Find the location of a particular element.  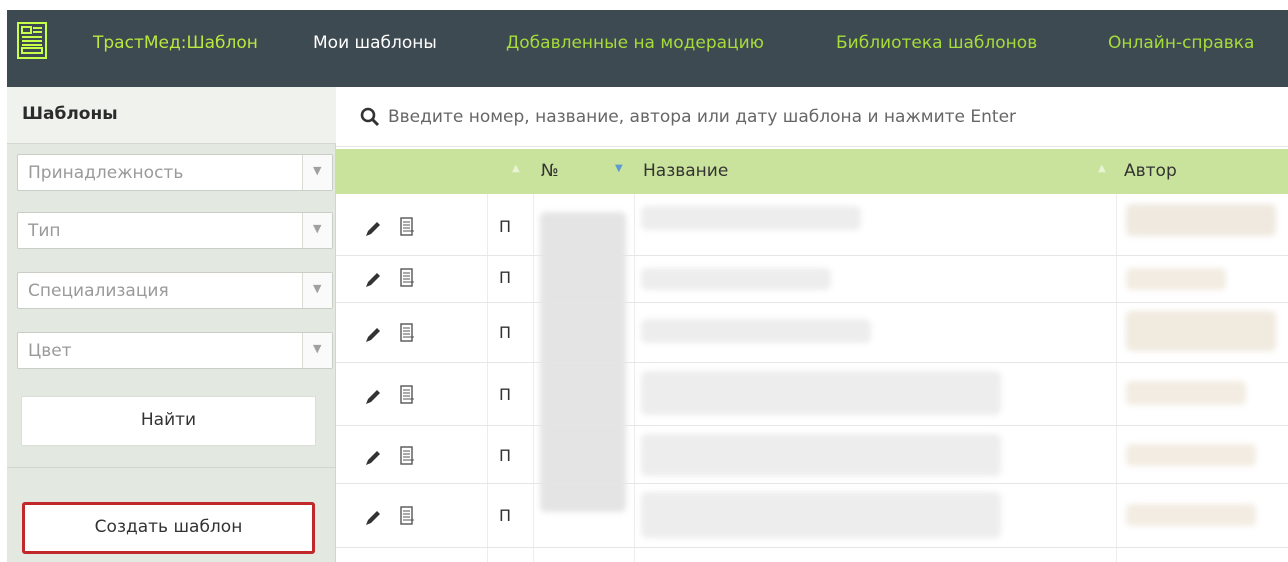

filter-affiliation-label: Принадлежность is located at coordinates (106, 173).